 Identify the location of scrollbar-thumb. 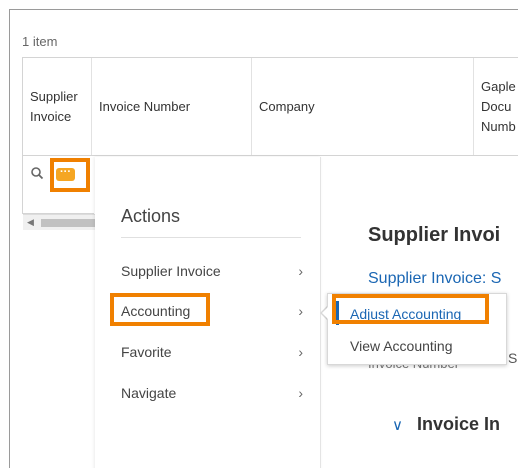
(68, 223).